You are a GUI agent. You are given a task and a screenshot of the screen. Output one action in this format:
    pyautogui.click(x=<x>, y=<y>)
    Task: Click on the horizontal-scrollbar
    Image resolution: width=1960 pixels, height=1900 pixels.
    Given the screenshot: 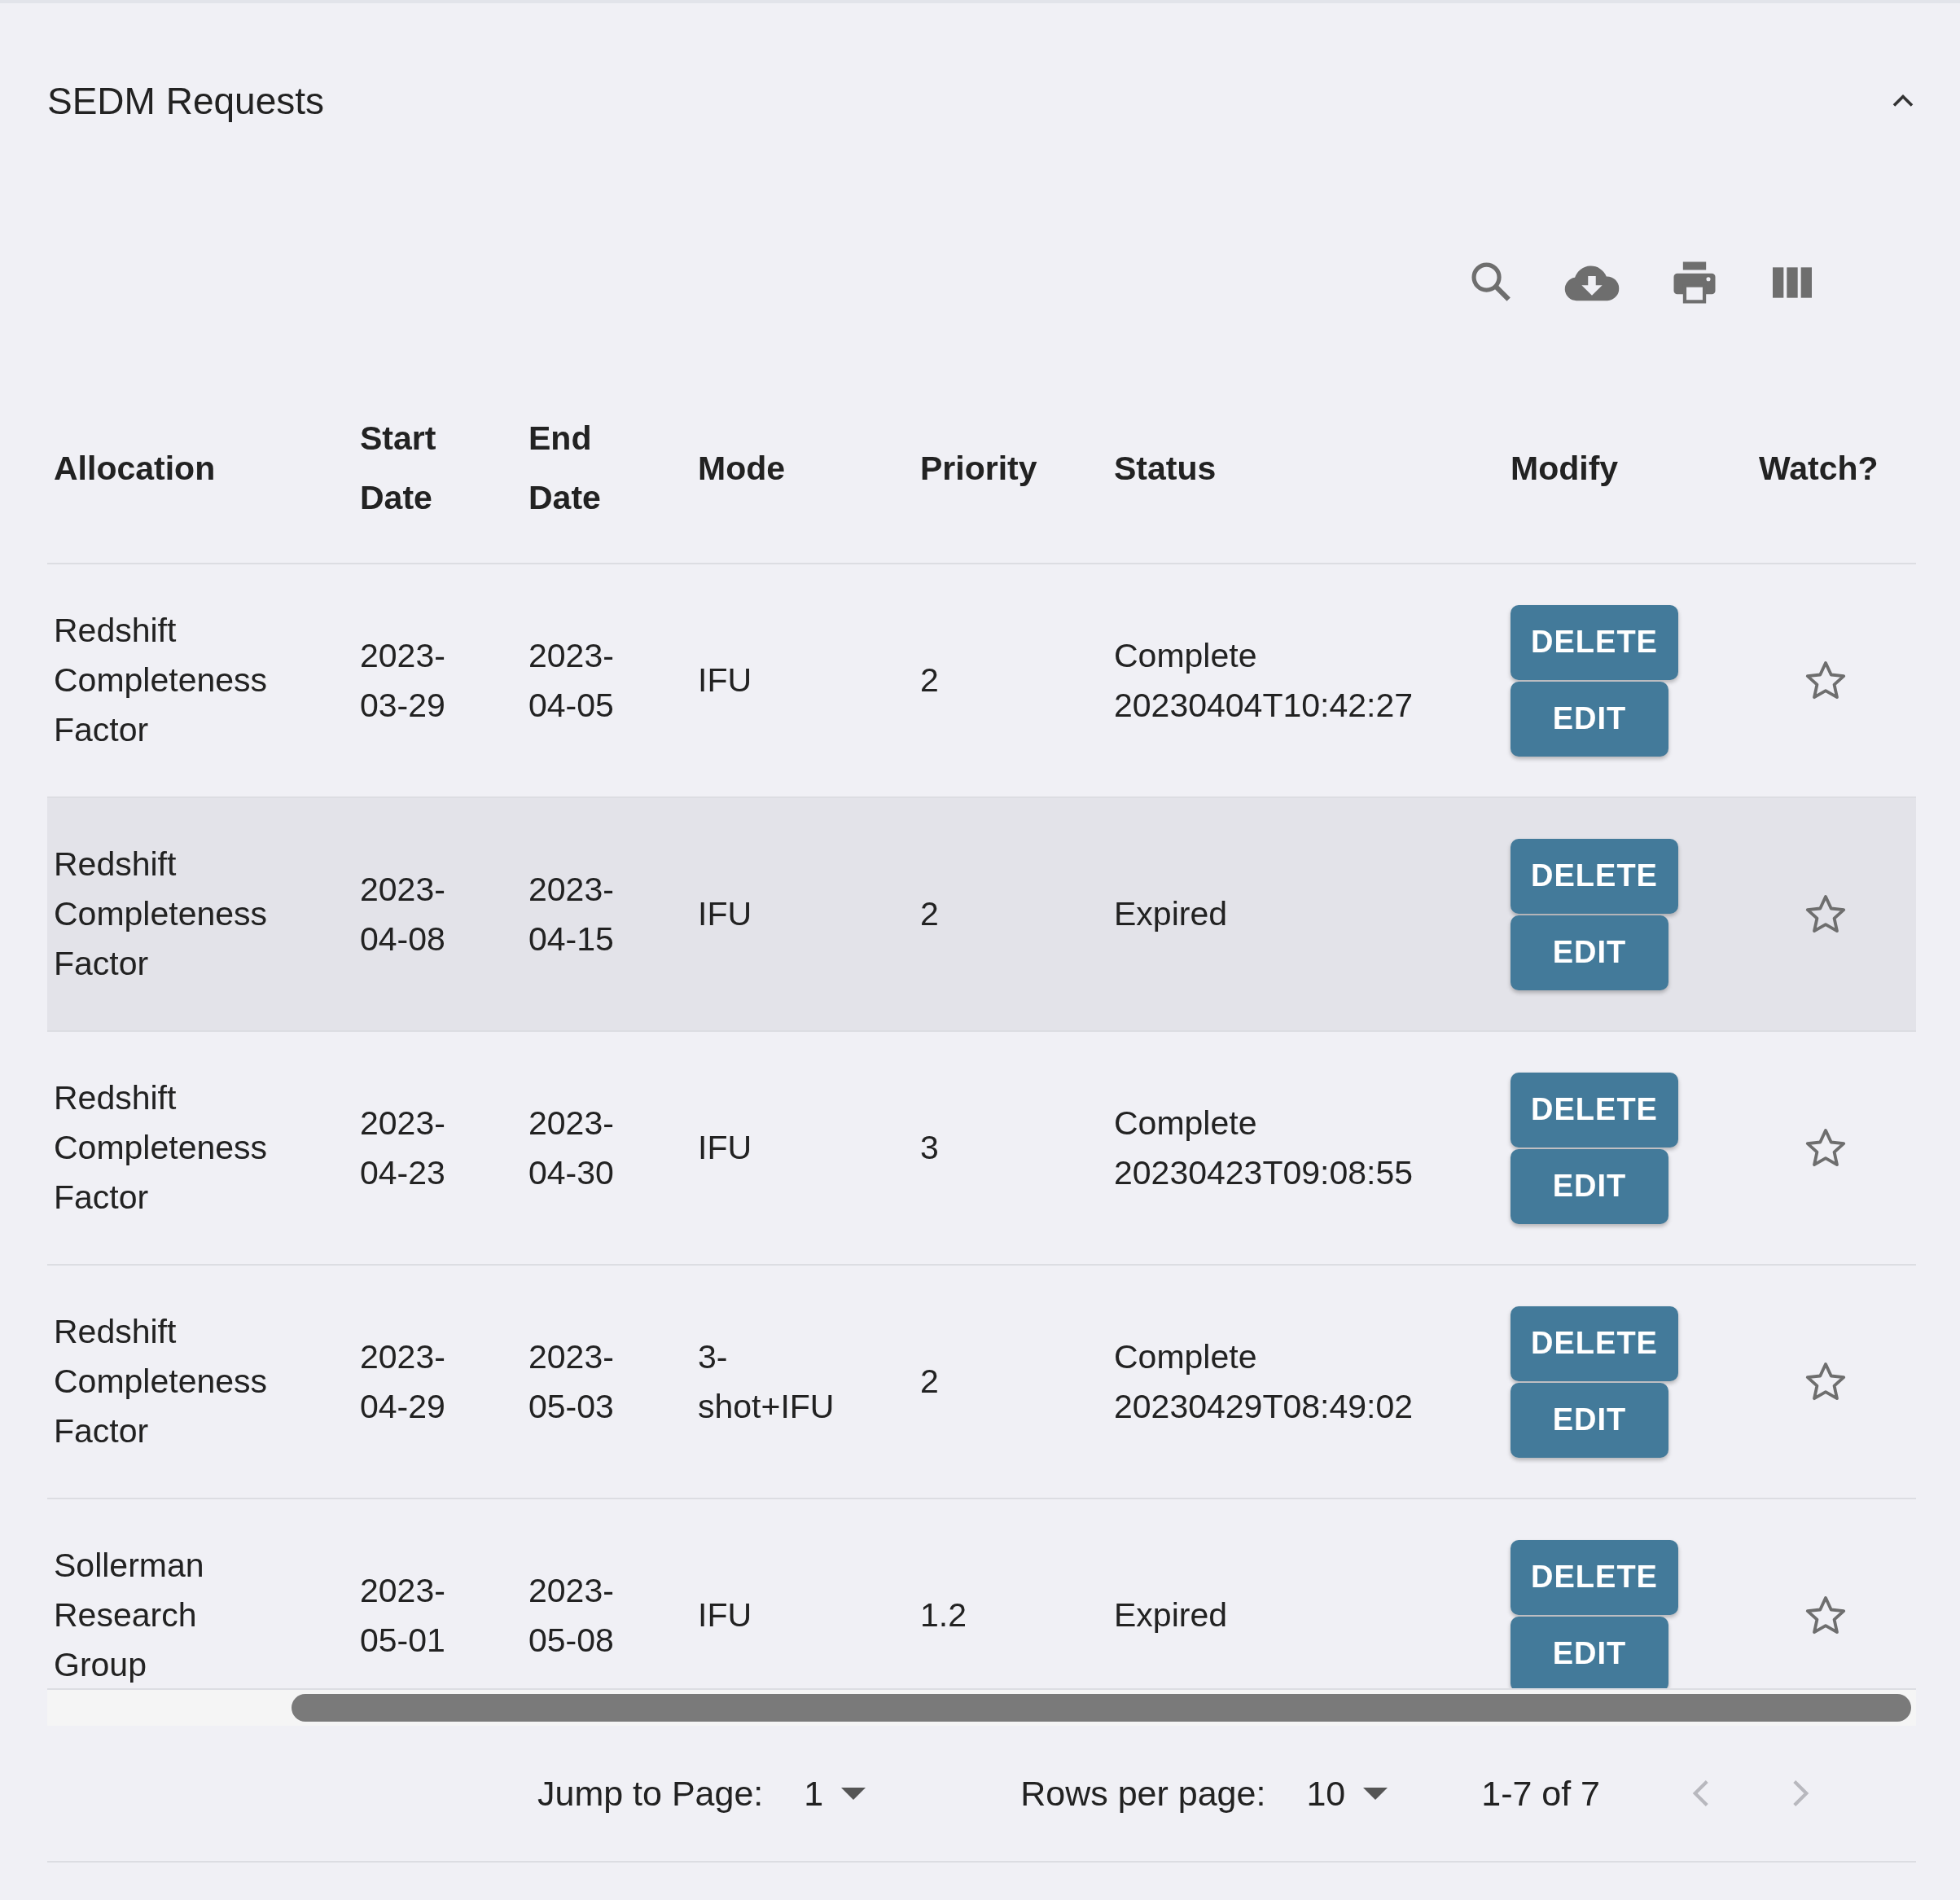 What is the action you would take?
    pyautogui.click(x=981, y=1707)
    